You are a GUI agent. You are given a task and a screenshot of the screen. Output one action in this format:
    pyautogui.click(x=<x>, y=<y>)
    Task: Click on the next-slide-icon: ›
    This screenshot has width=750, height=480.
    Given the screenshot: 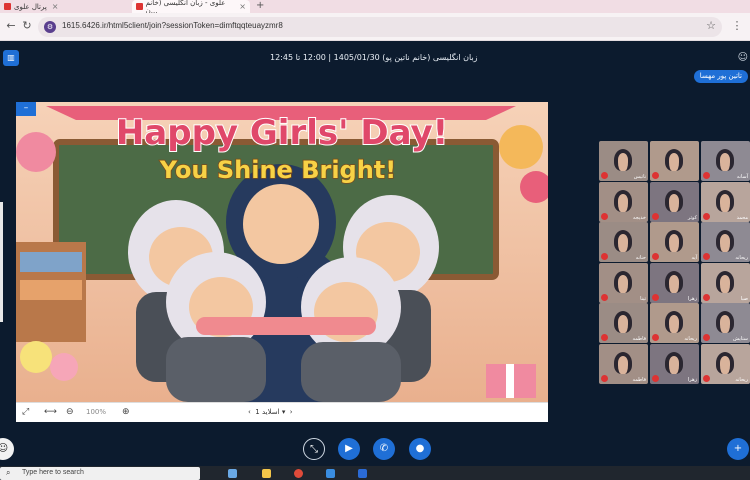 What is the action you would take?
    pyautogui.click(x=291, y=412)
    